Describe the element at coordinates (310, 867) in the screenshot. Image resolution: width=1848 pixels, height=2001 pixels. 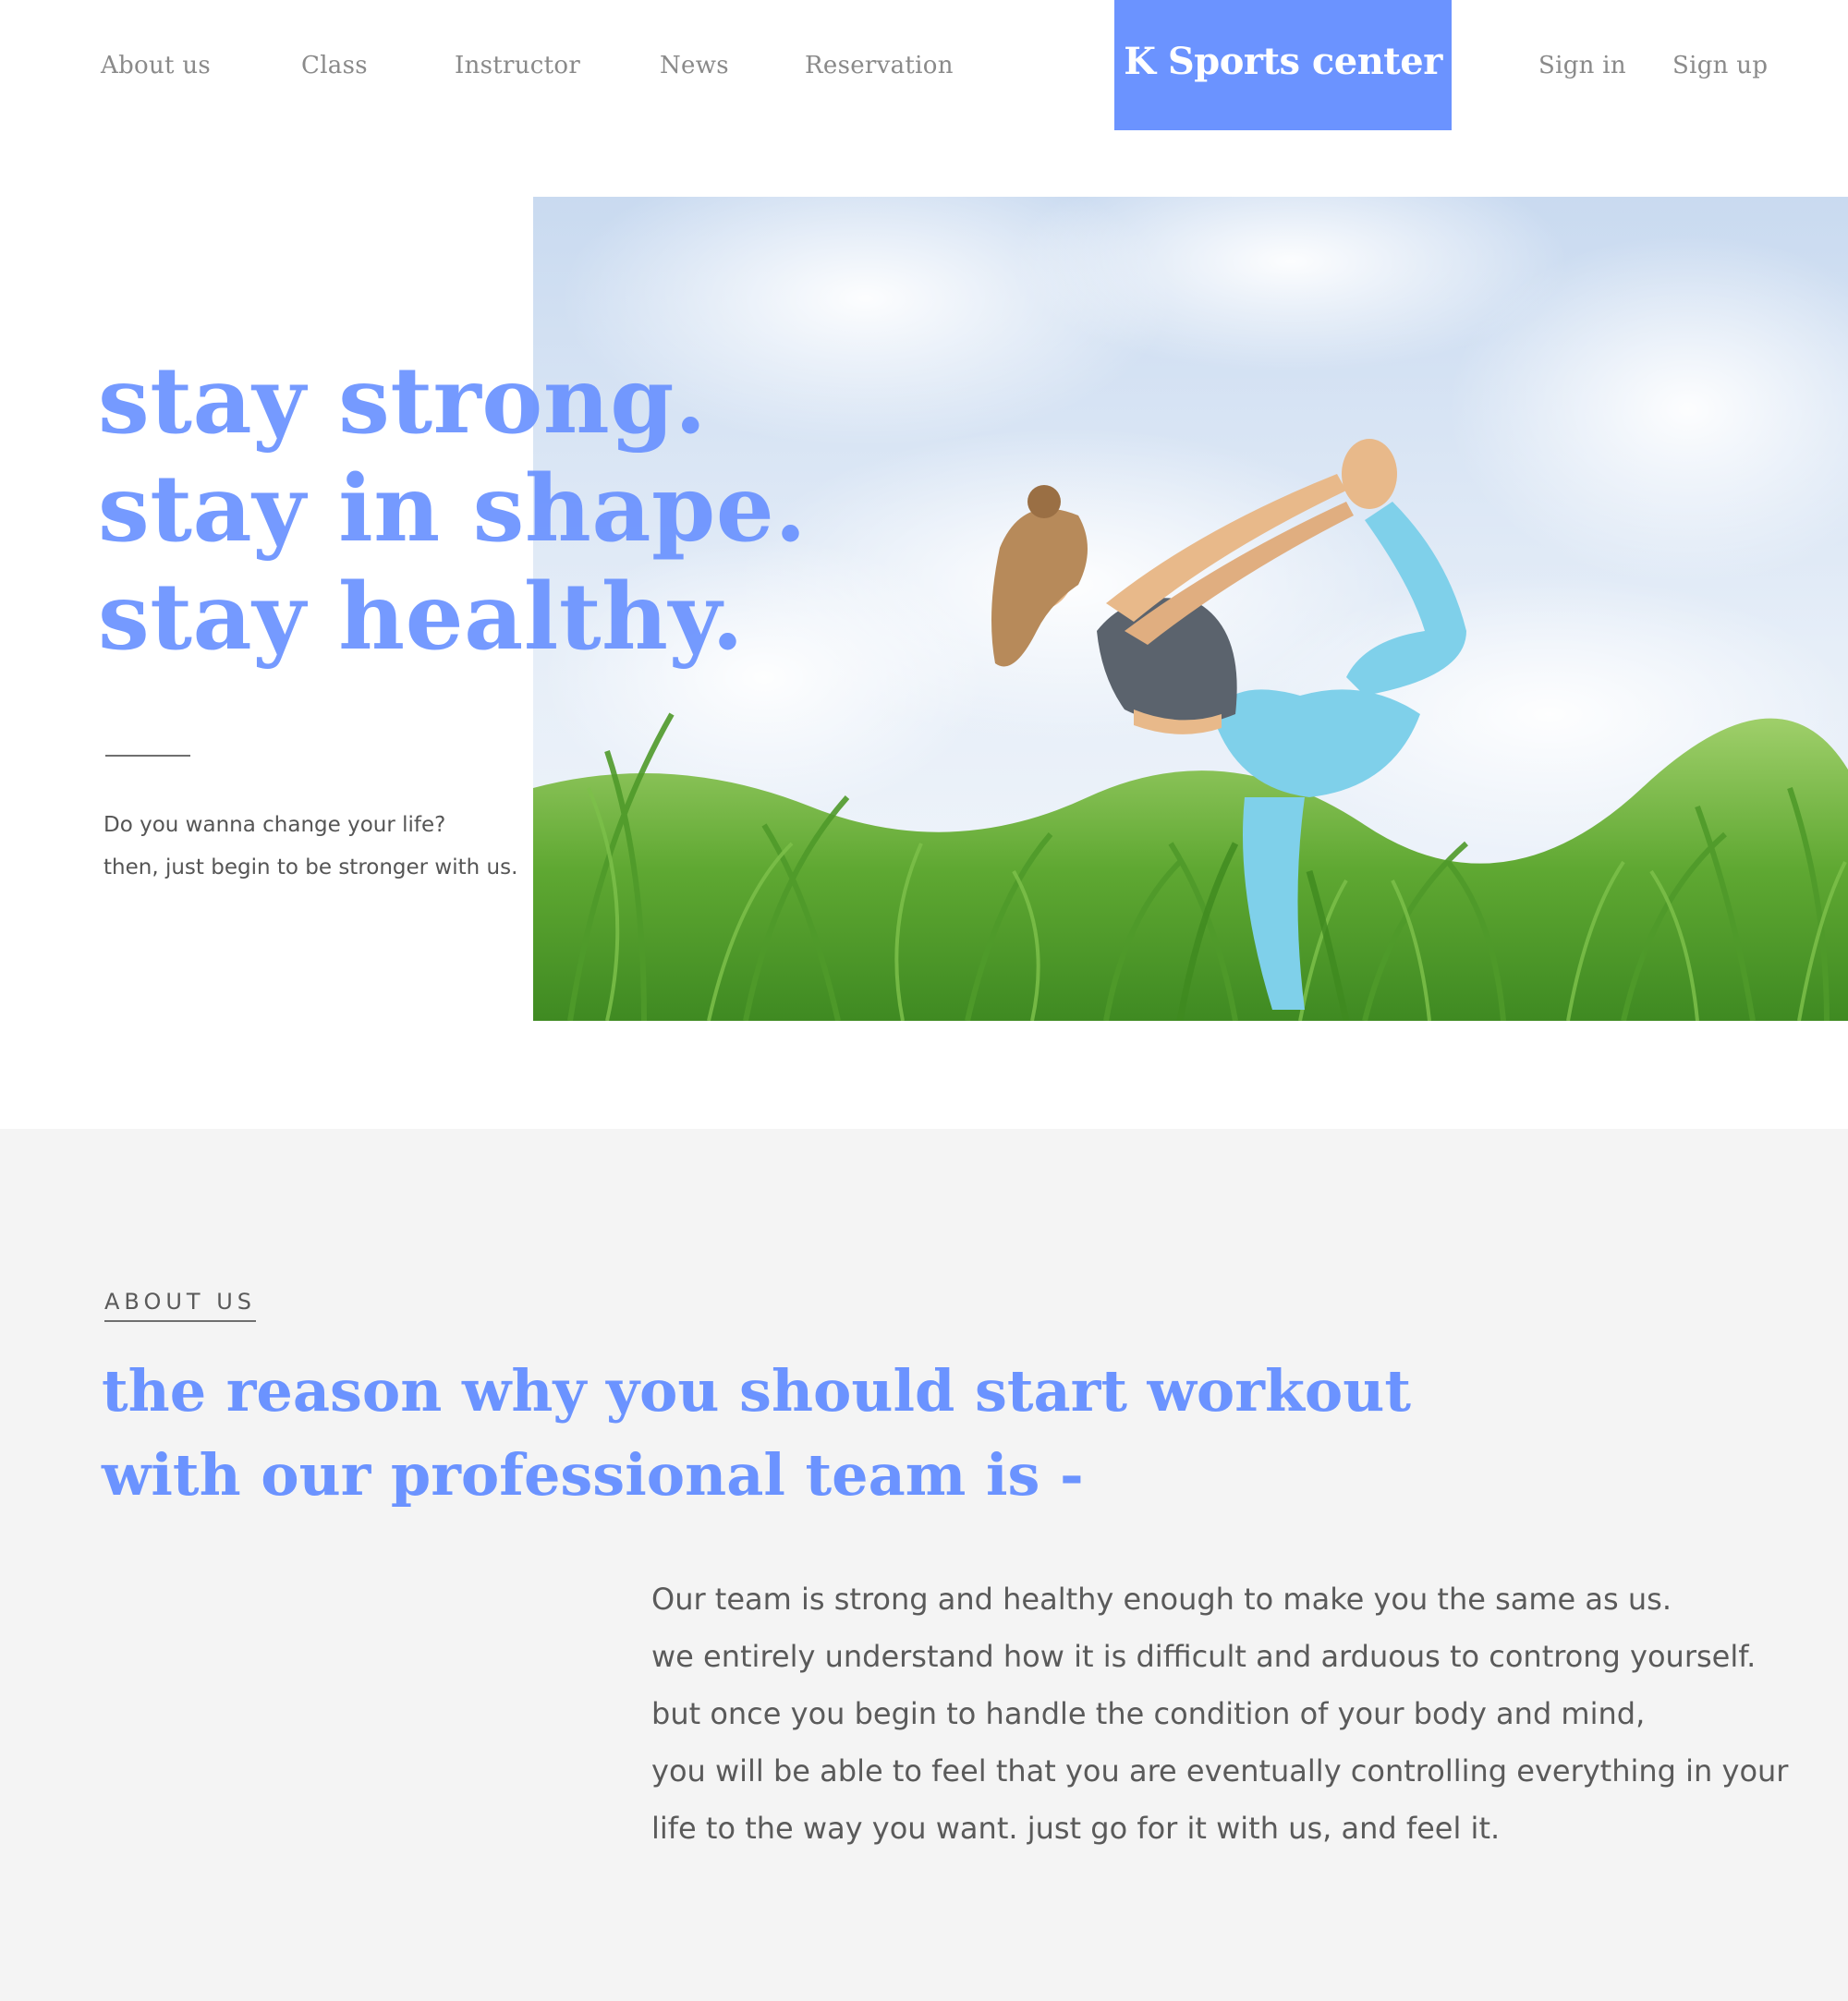
I see `hero-subtext-line: then, just begin to be stronger with us.` at that location.